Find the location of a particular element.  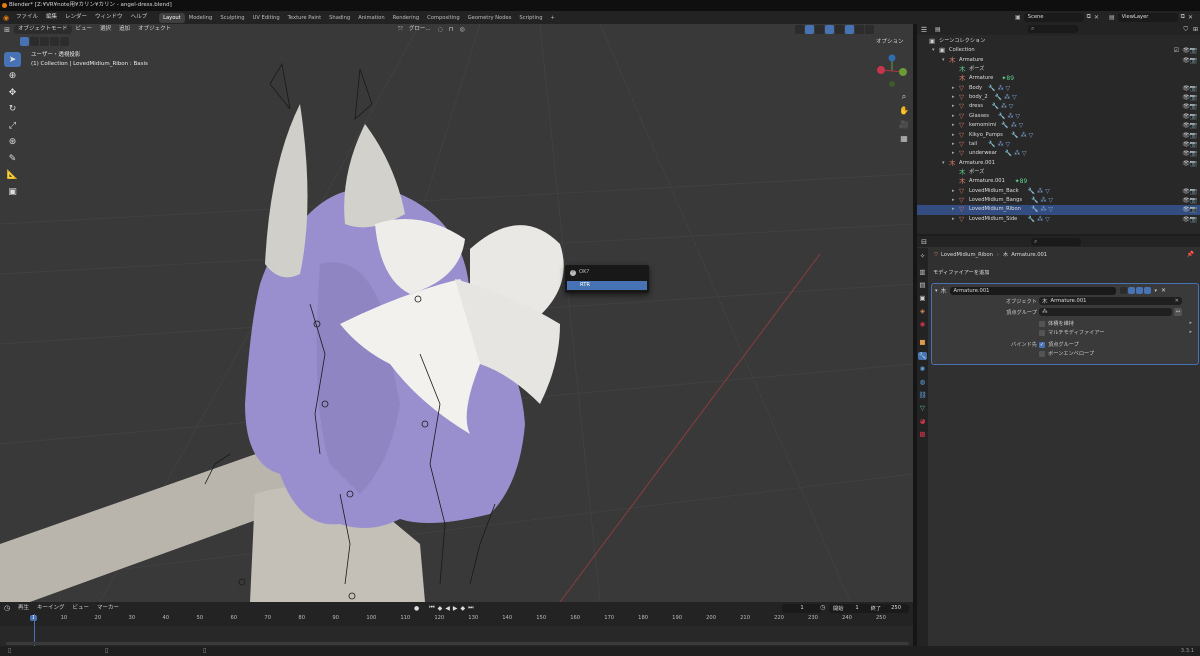

physics-tab-icon: ◍ is located at coordinates (922, 382).